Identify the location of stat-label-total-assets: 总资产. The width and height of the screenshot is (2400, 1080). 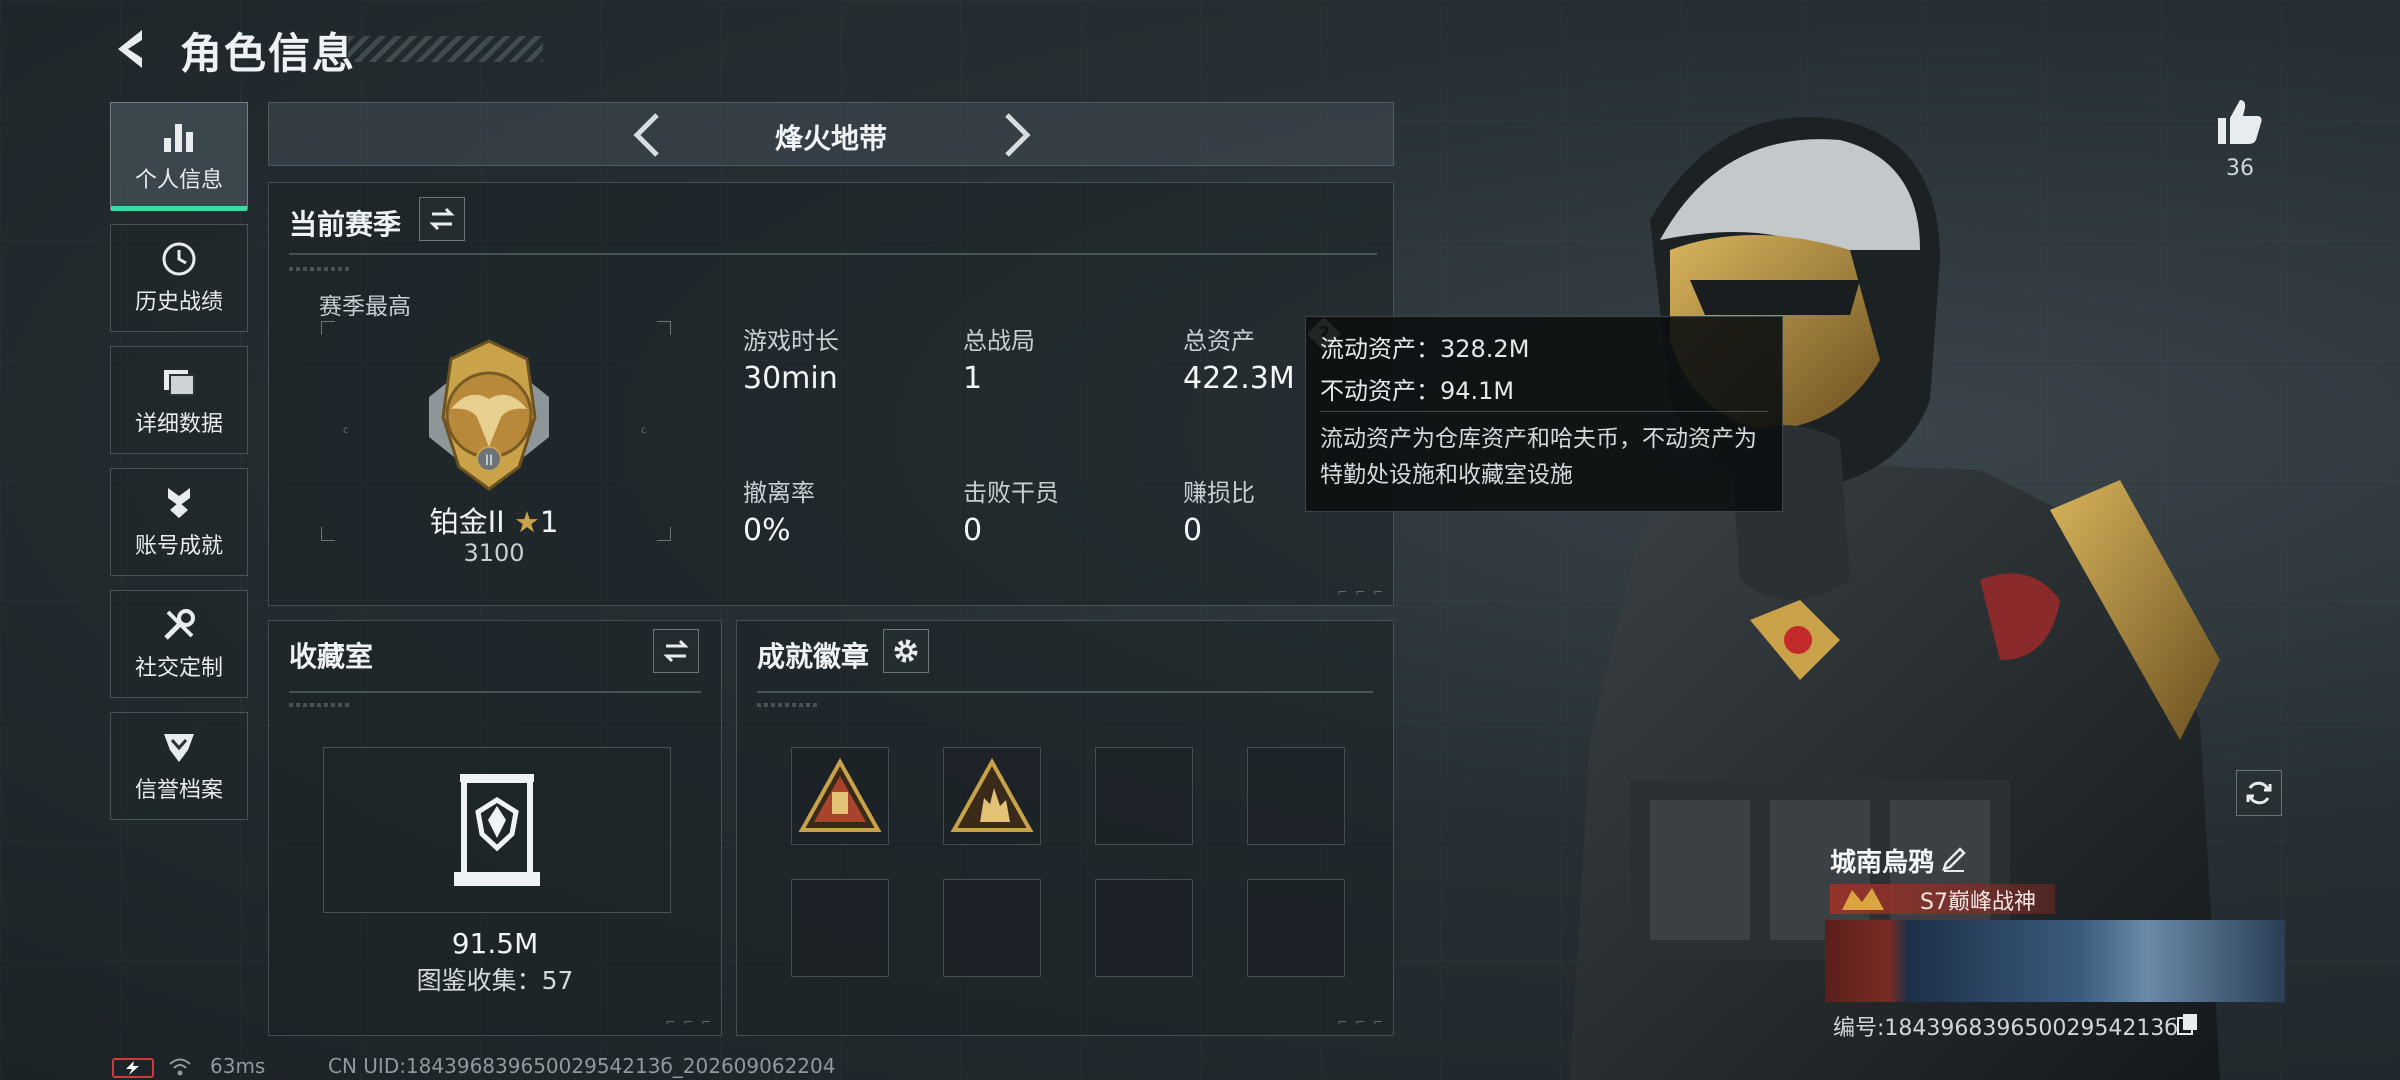
(1219, 341).